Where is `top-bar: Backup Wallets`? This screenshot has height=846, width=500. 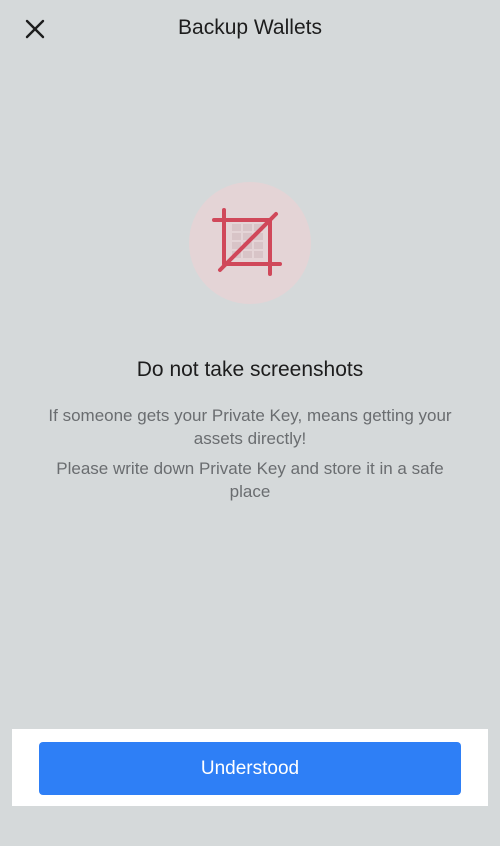 top-bar: Backup Wallets is located at coordinates (250, 29).